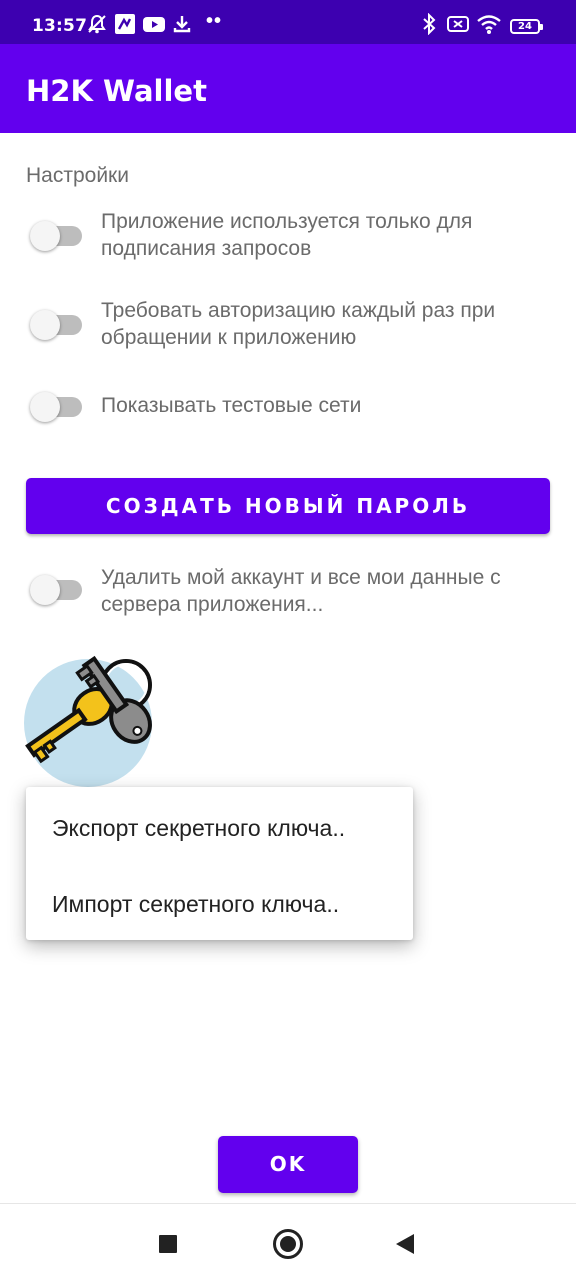 The image size is (576, 1280). What do you see at coordinates (458, 24) in the screenshot?
I see `sim-icon` at bounding box center [458, 24].